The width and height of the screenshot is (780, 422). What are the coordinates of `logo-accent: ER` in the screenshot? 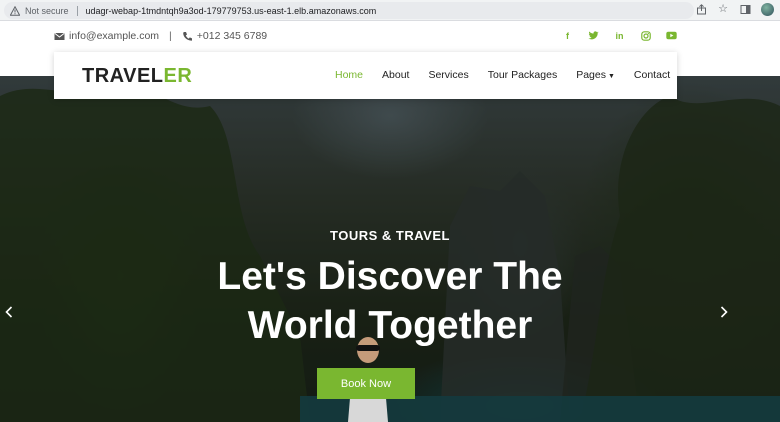 It's located at (178, 76).